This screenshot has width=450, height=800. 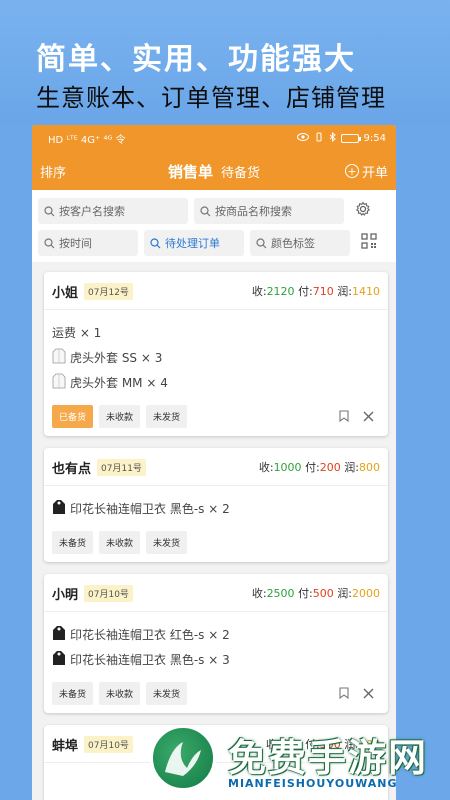 I want to click on time-filter: 按时间, so click(x=88, y=243).